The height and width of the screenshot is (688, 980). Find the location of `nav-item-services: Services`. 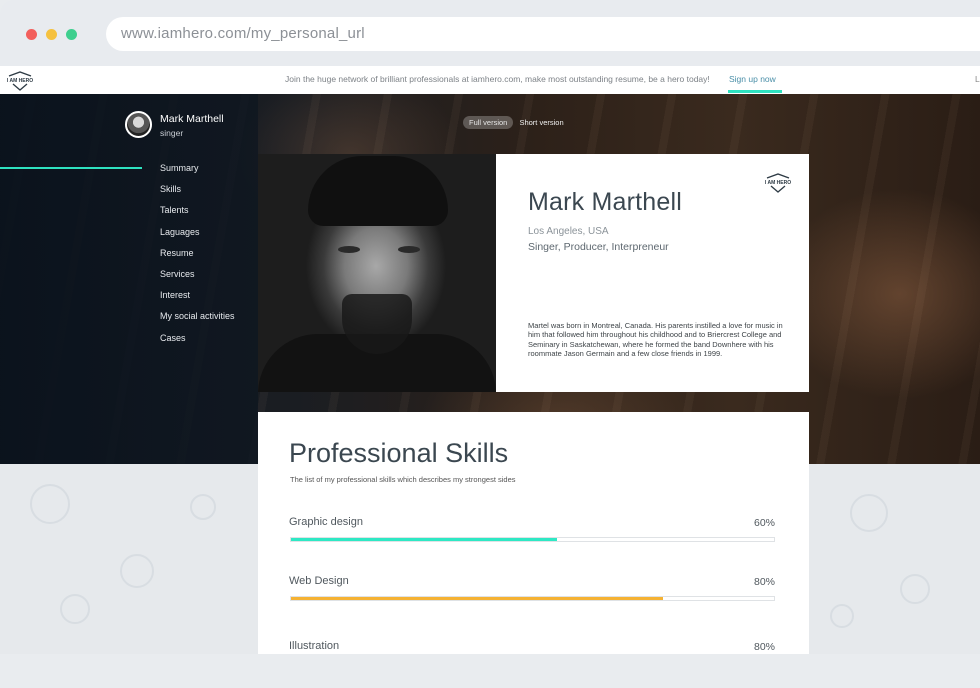

nav-item-services: Services is located at coordinates (197, 278).